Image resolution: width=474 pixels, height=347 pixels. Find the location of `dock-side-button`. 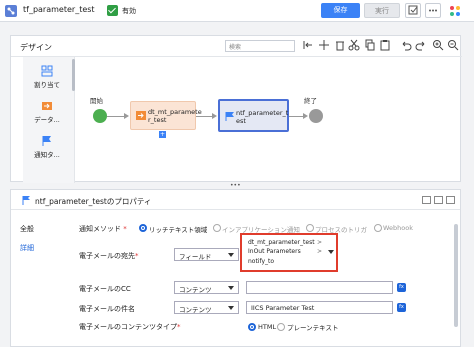

dock-side-button is located at coordinates (438, 200).